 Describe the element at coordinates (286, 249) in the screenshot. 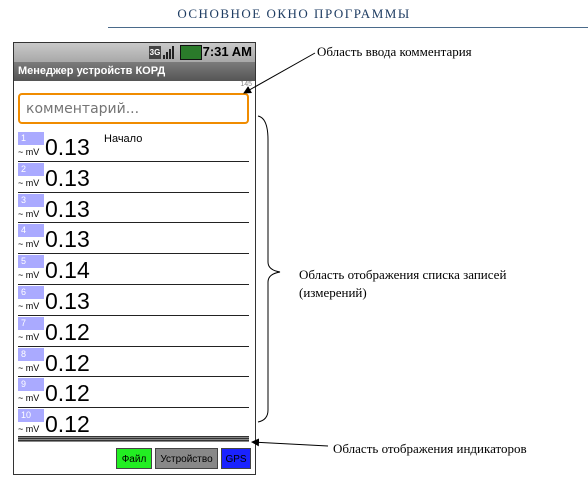

I see `annotation-arrows` at that location.